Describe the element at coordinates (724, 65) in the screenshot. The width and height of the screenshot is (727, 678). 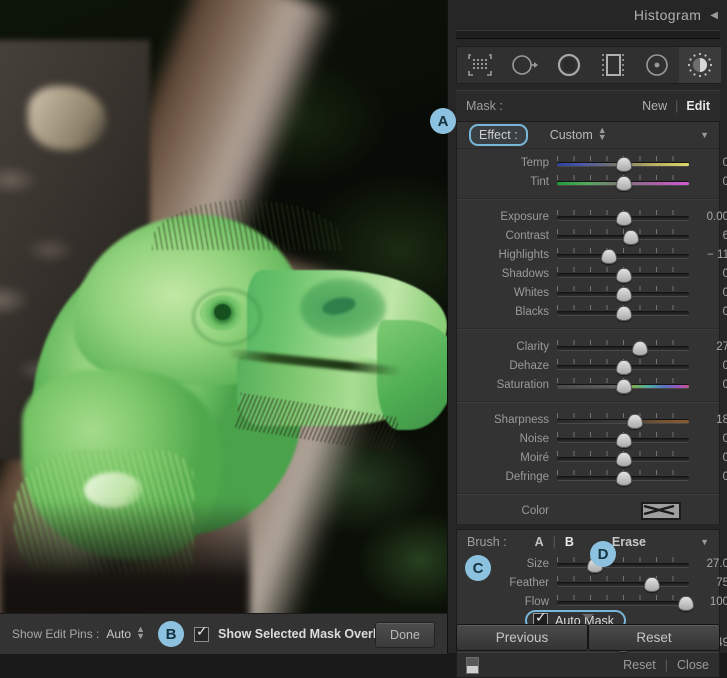
I see `brush-size-slider` at that location.